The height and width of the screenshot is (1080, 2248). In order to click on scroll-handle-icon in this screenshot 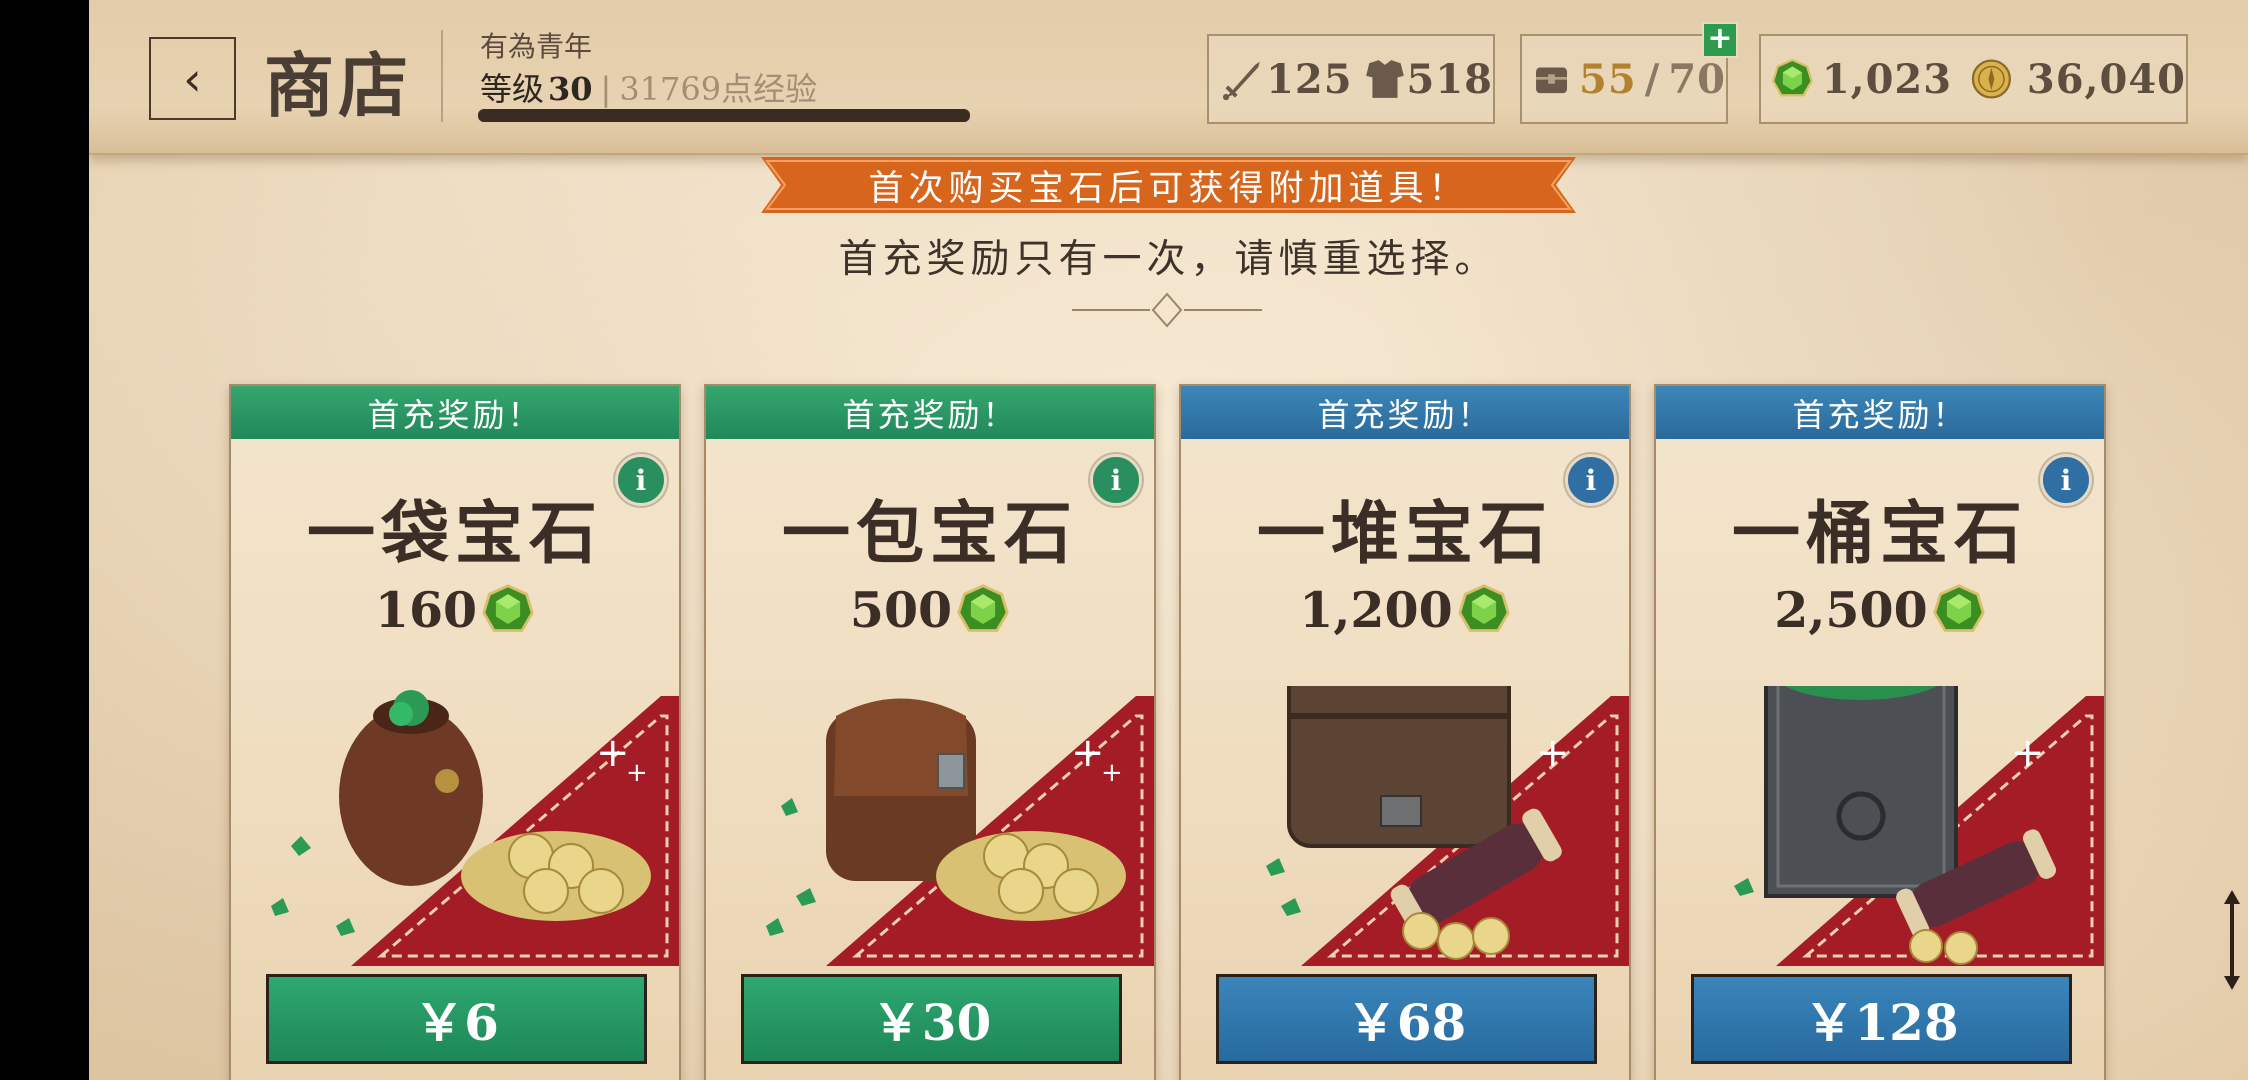, I will do `click(2232, 940)`.